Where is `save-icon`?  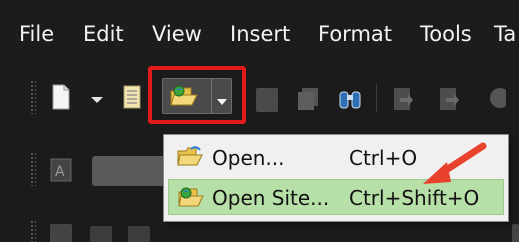 save-icon is located at coordinates (267, 100).